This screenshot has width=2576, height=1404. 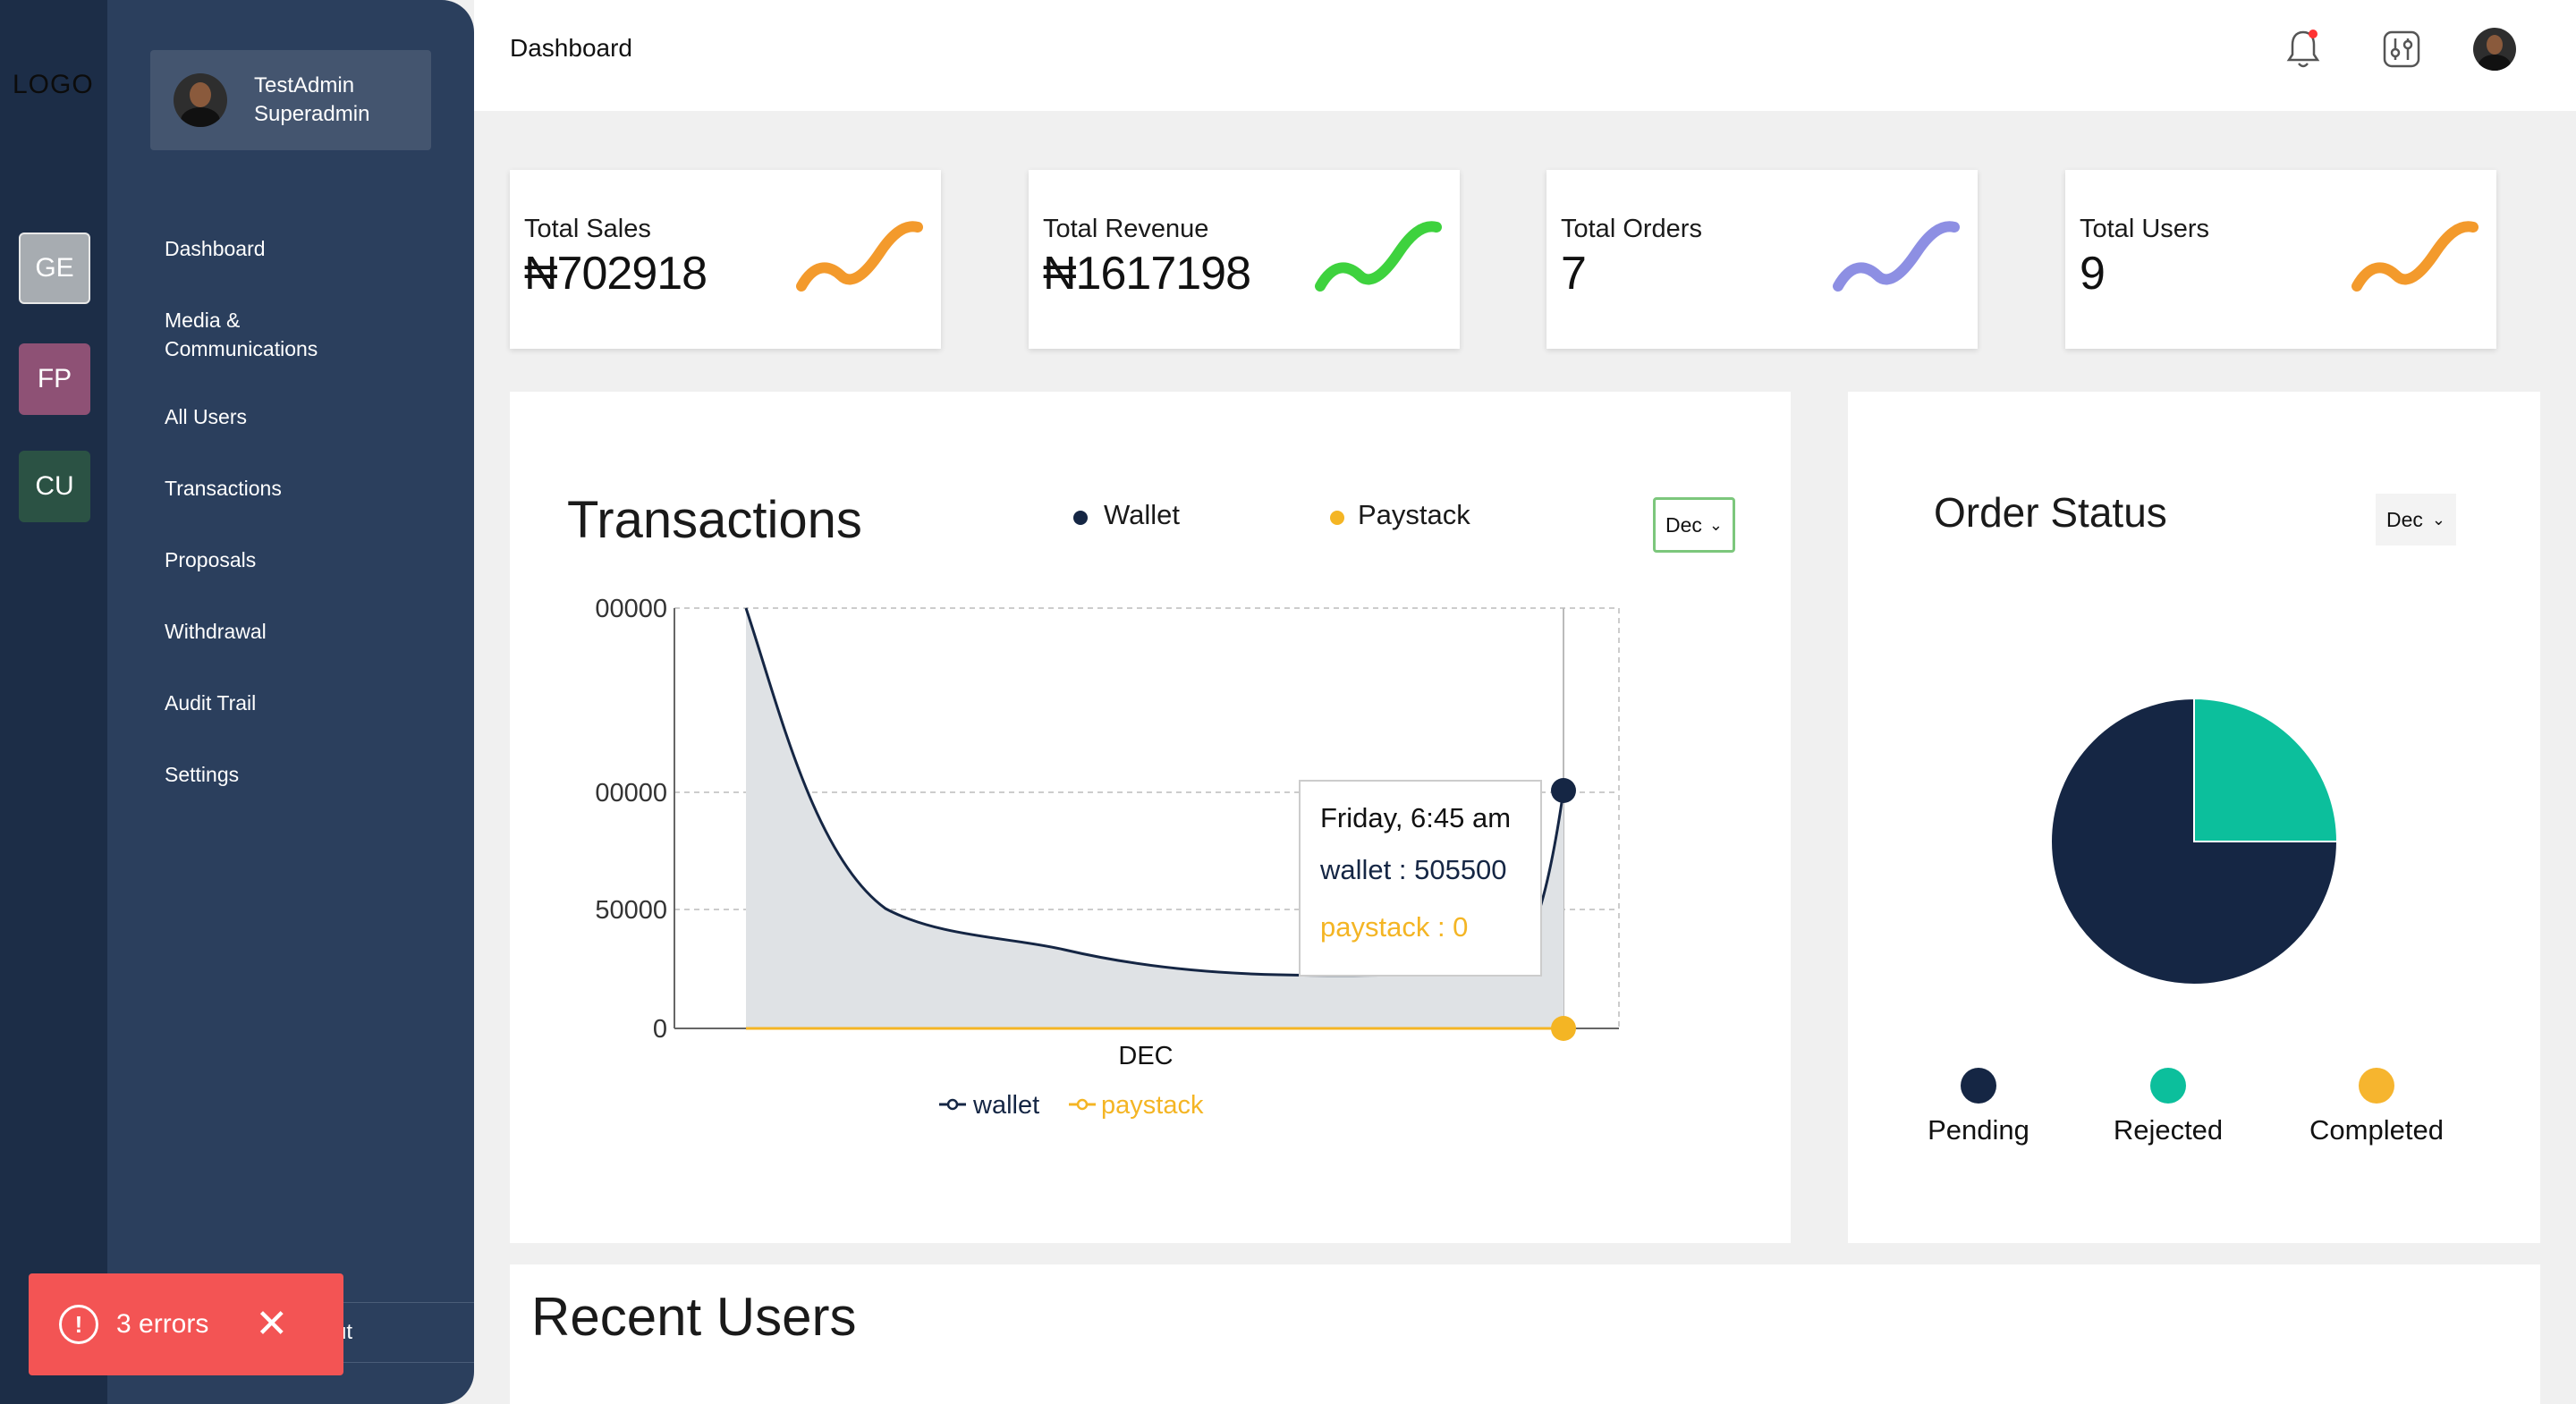 I want to click on chevron-down-icon: ⌄, so click(x=2438, y=520).